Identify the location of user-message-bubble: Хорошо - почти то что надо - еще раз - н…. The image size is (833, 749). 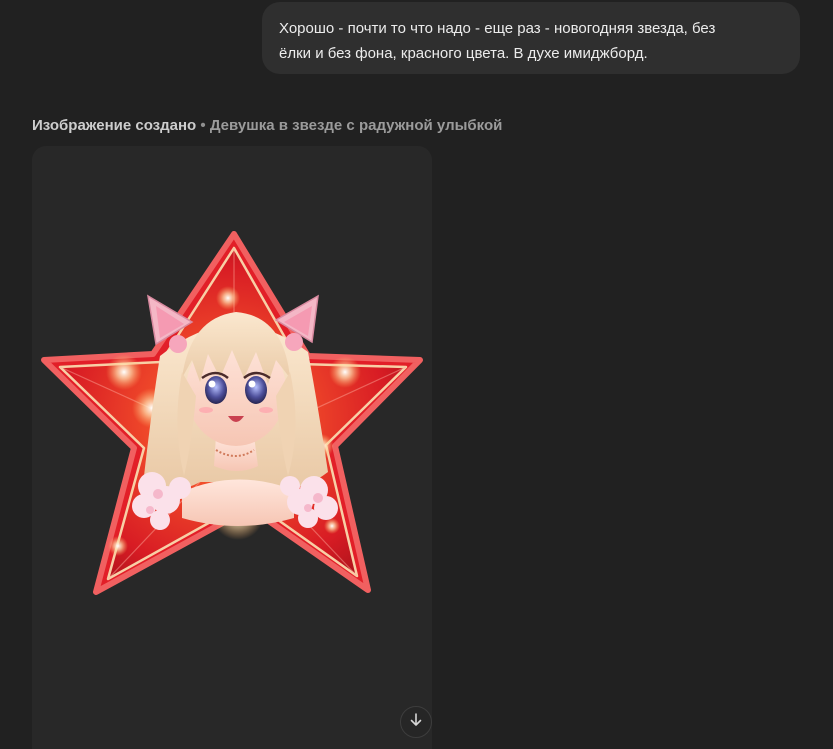
(531, 38).